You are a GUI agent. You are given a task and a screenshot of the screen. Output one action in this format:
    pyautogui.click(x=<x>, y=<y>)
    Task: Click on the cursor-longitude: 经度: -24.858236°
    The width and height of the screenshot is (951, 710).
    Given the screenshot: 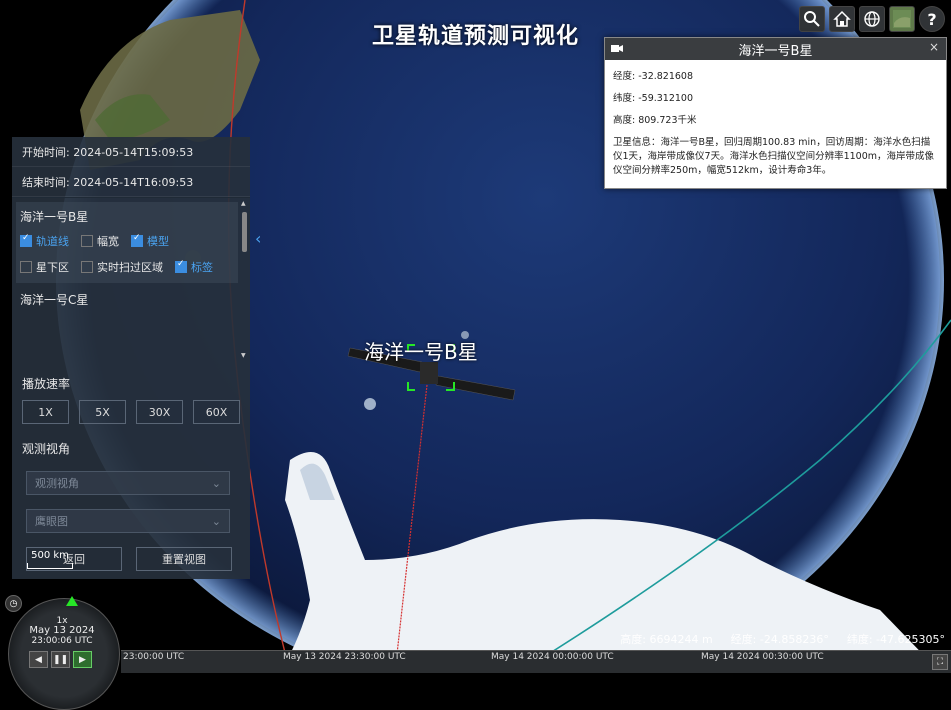 What is the action you would take?
    pyautogui.click(x=779, y=639)
    